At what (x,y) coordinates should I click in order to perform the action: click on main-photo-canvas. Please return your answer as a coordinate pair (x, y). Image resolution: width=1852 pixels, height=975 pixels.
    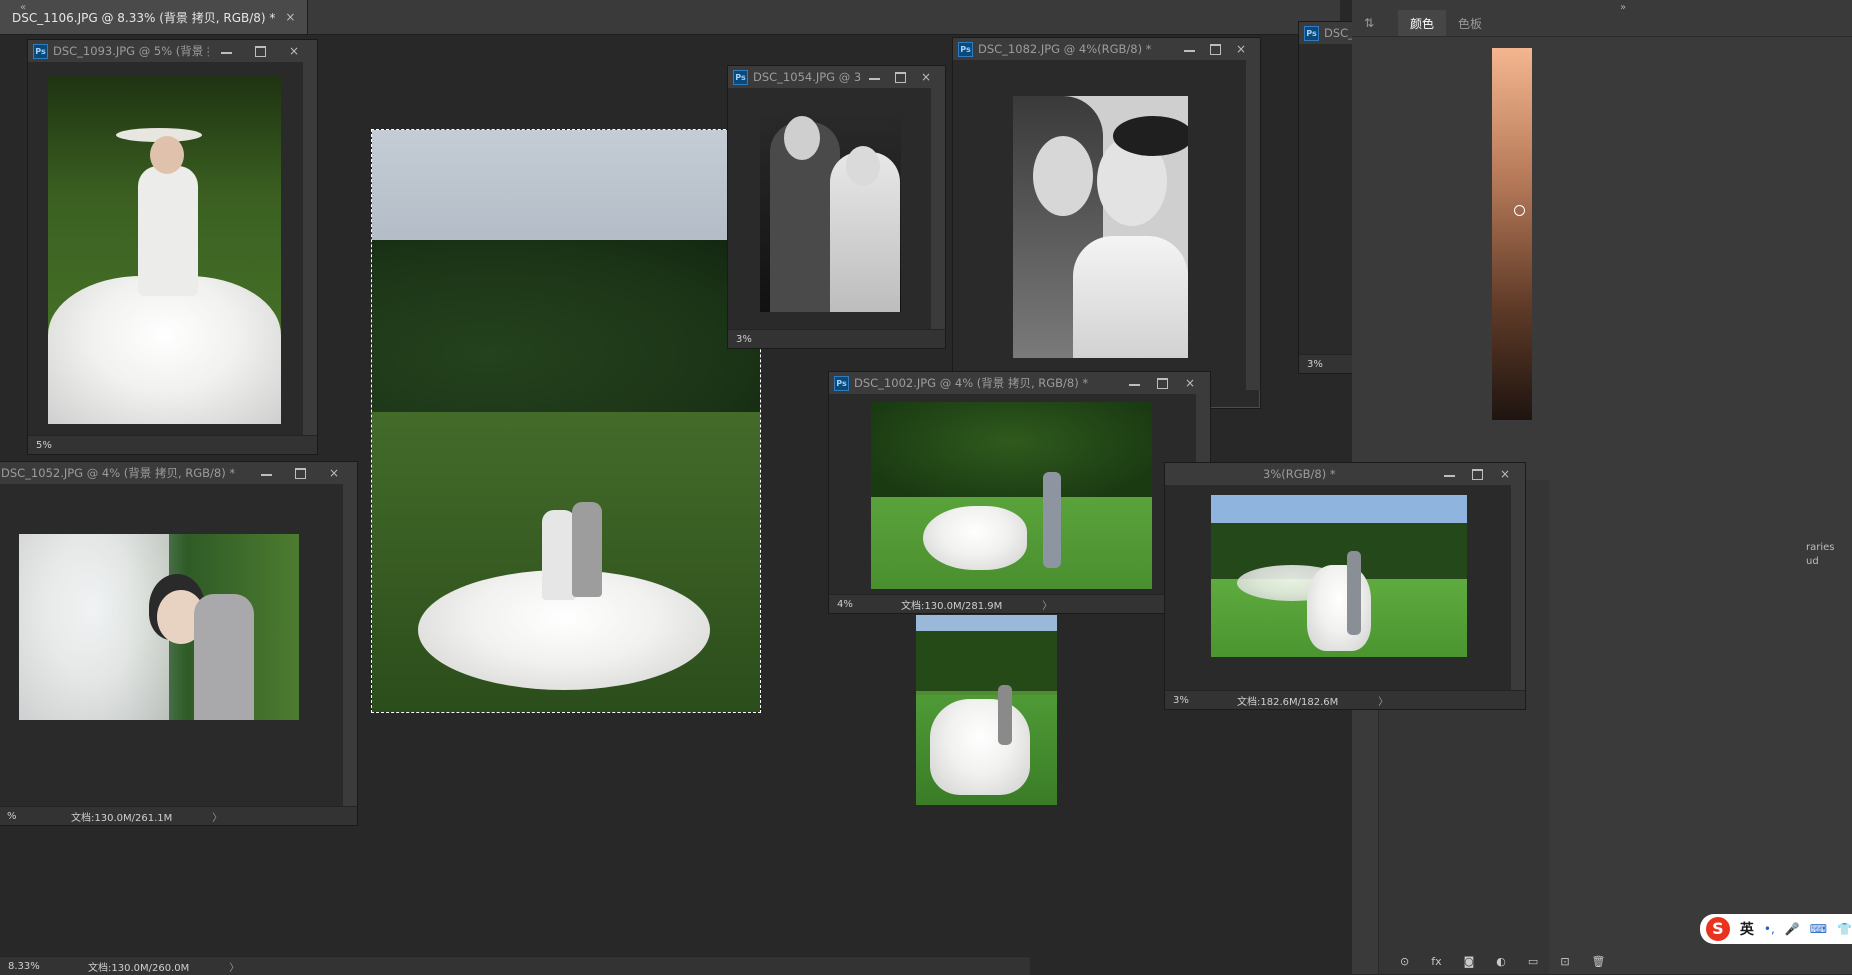
    Looking at the image, I should click on (566, 421).